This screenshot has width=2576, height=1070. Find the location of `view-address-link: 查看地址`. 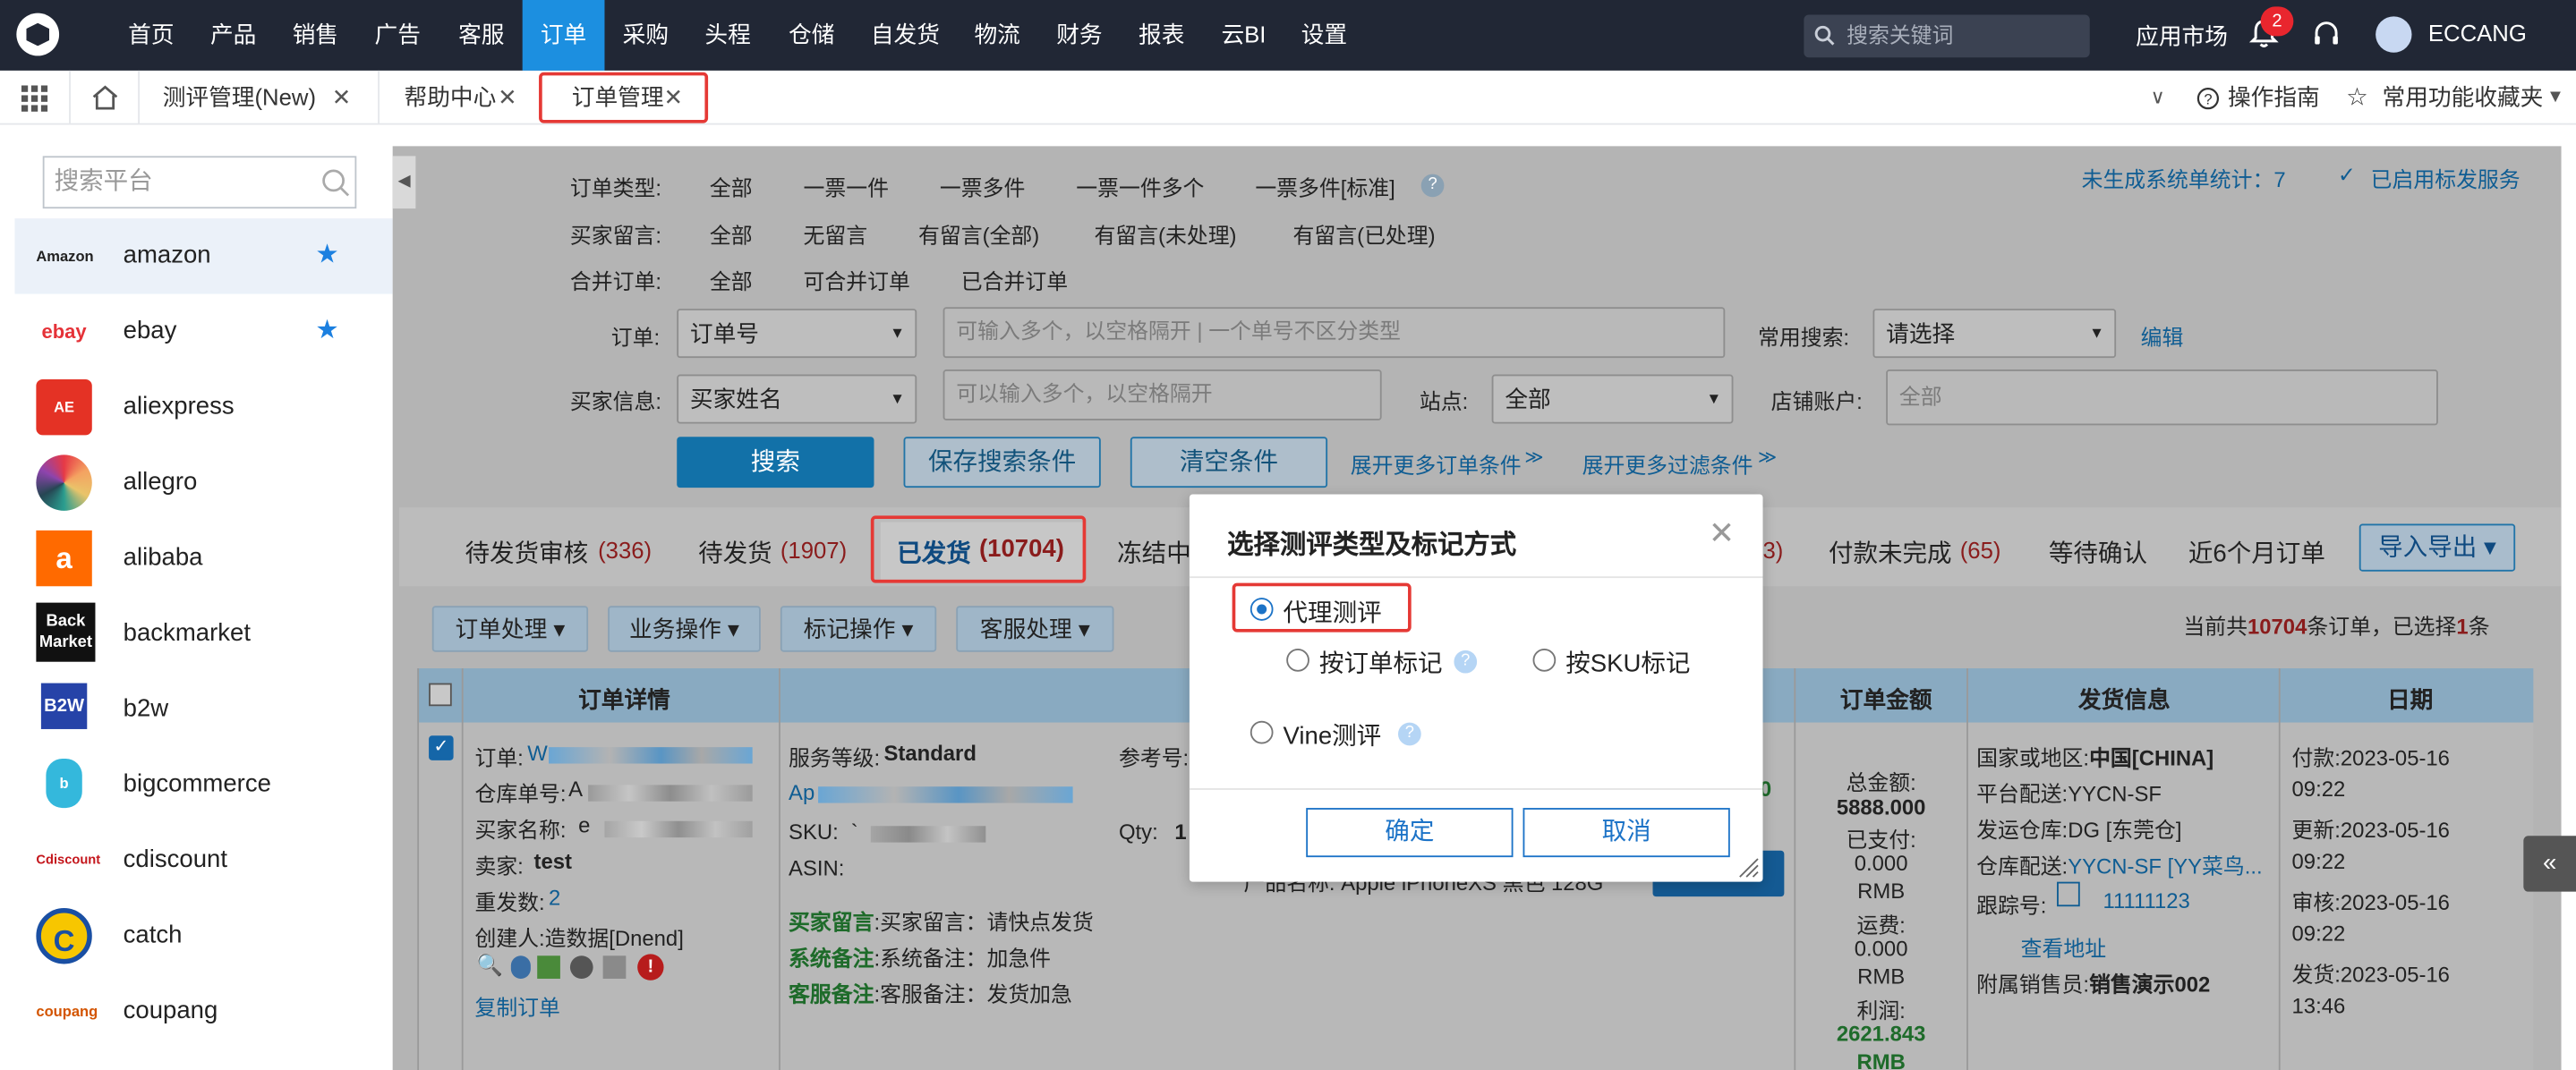

view-address-link: 查看地址 is located at coordinates (2063, 947).